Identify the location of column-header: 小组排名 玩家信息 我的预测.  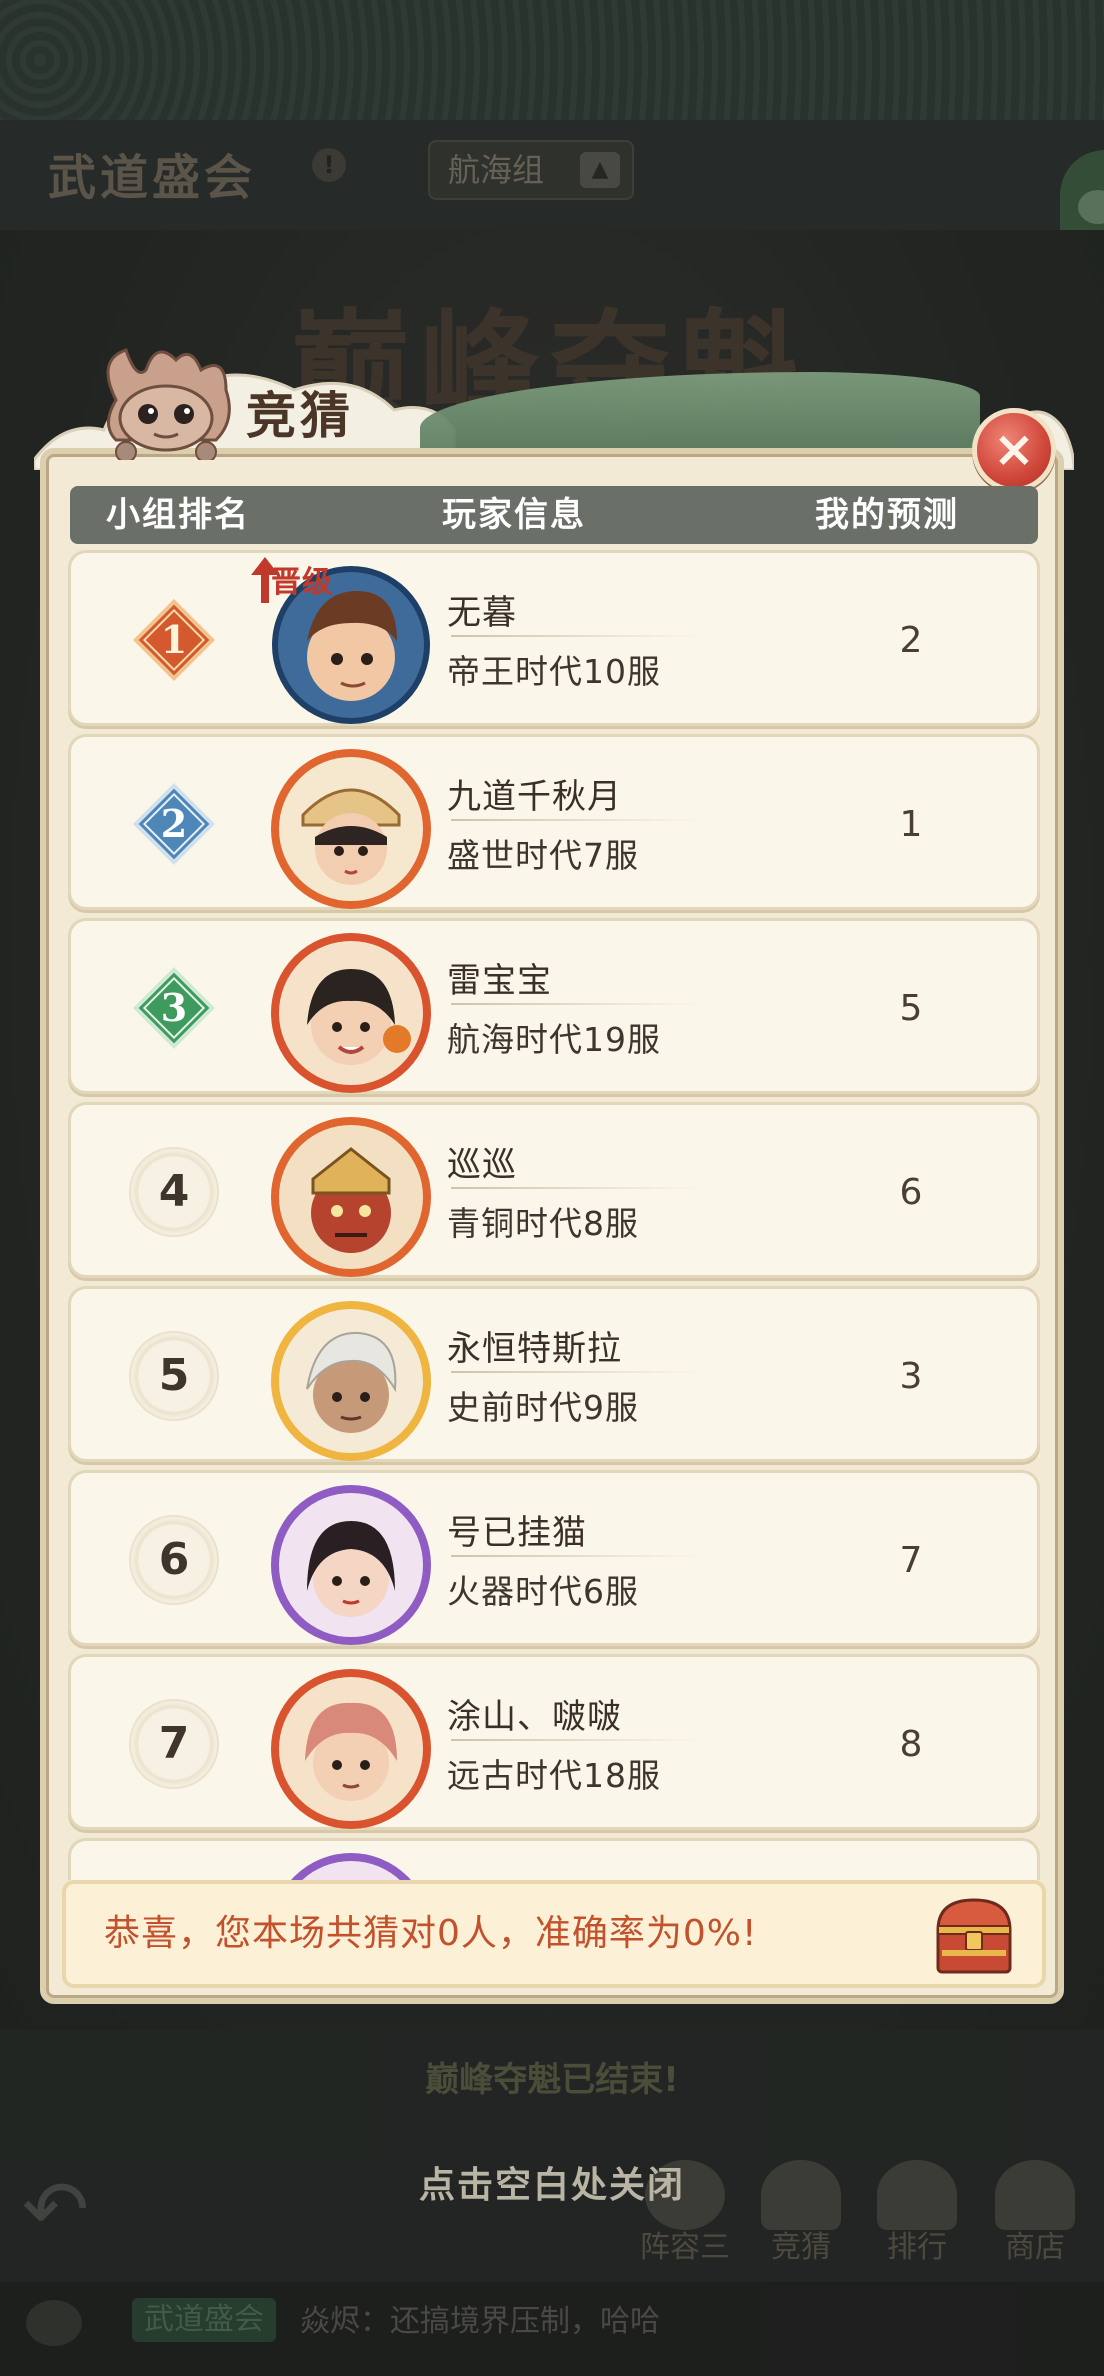
(554, 515).